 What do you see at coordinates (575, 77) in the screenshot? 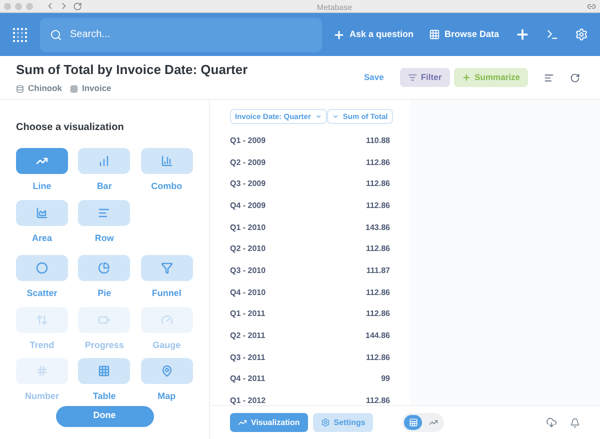
I see `refresh-icon` at bounding box center [575, 77].